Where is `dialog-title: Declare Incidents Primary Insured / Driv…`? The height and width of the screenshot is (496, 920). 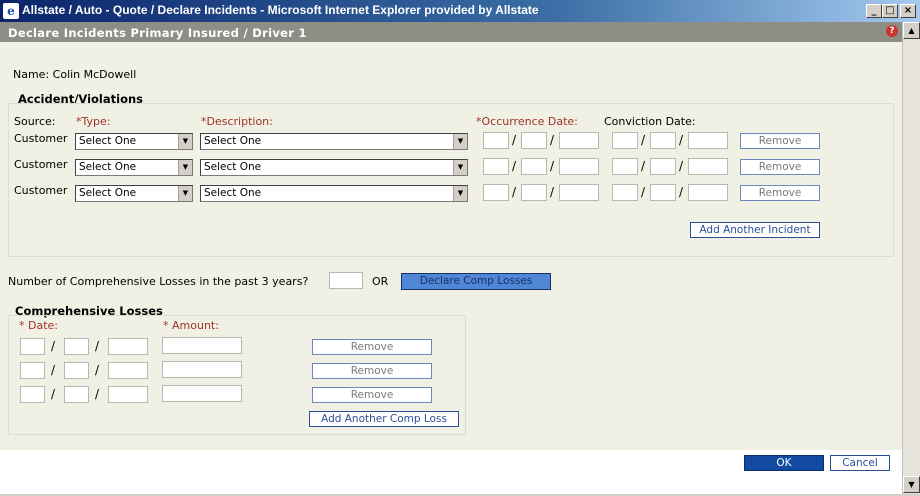
dialog-title: Declare Incidents Primary Insured / Driv… is located at coordinates (157, 33).